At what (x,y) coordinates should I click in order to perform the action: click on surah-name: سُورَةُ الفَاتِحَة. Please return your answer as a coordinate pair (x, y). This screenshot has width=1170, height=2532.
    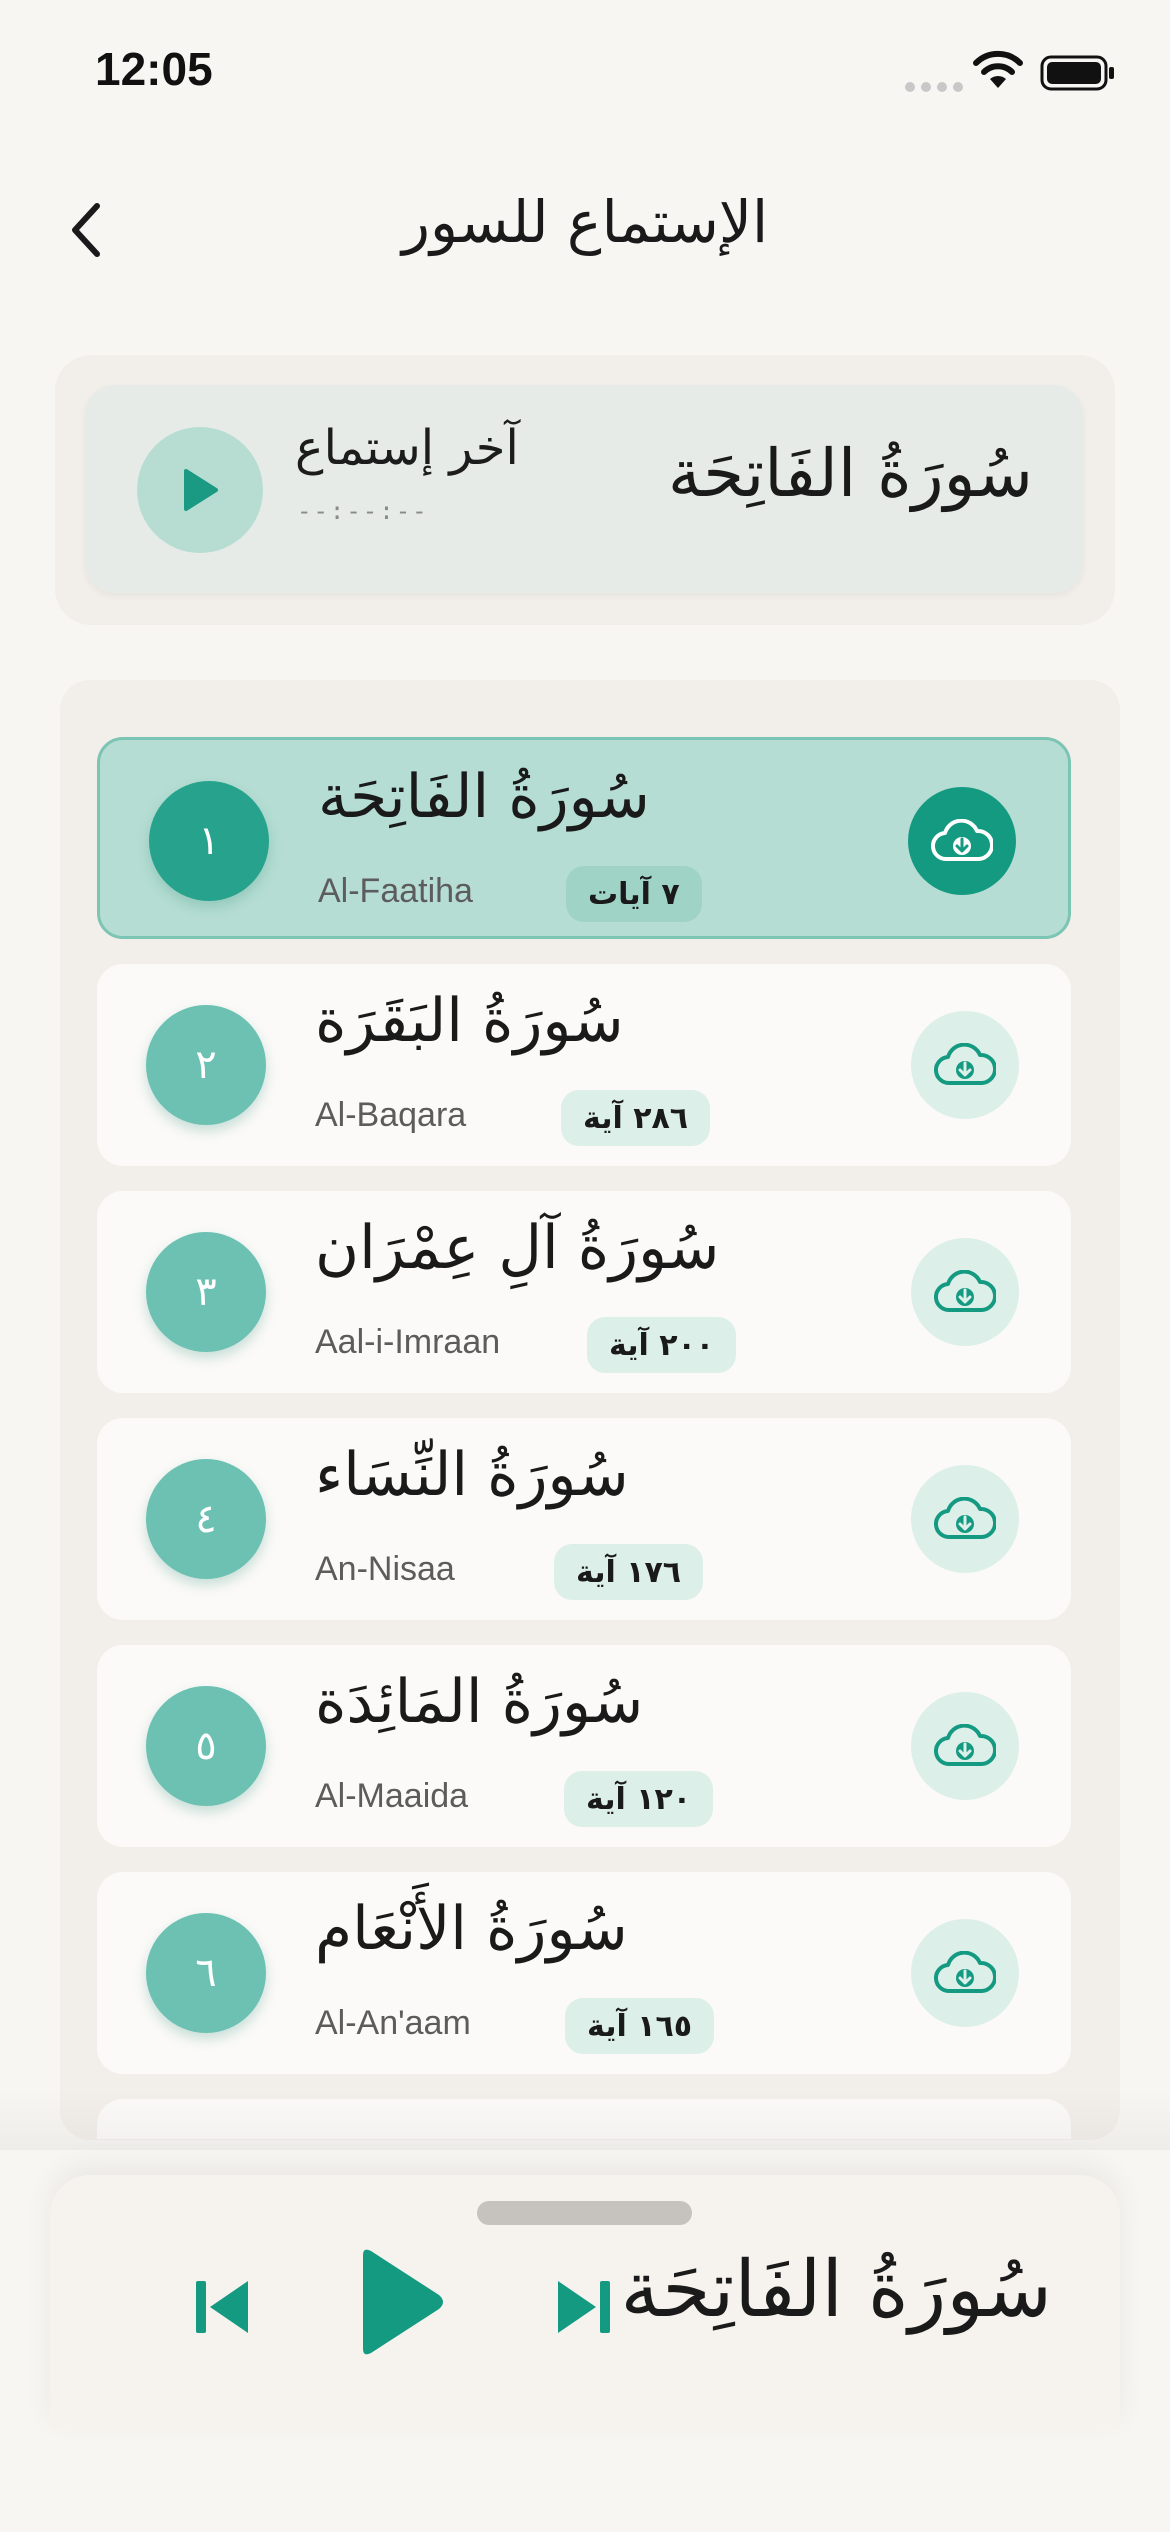
    Looking at the image, I should click on (484, 797).